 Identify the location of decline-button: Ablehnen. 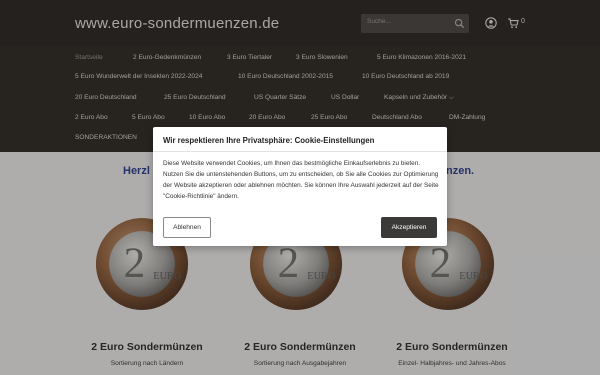
(187, 227).